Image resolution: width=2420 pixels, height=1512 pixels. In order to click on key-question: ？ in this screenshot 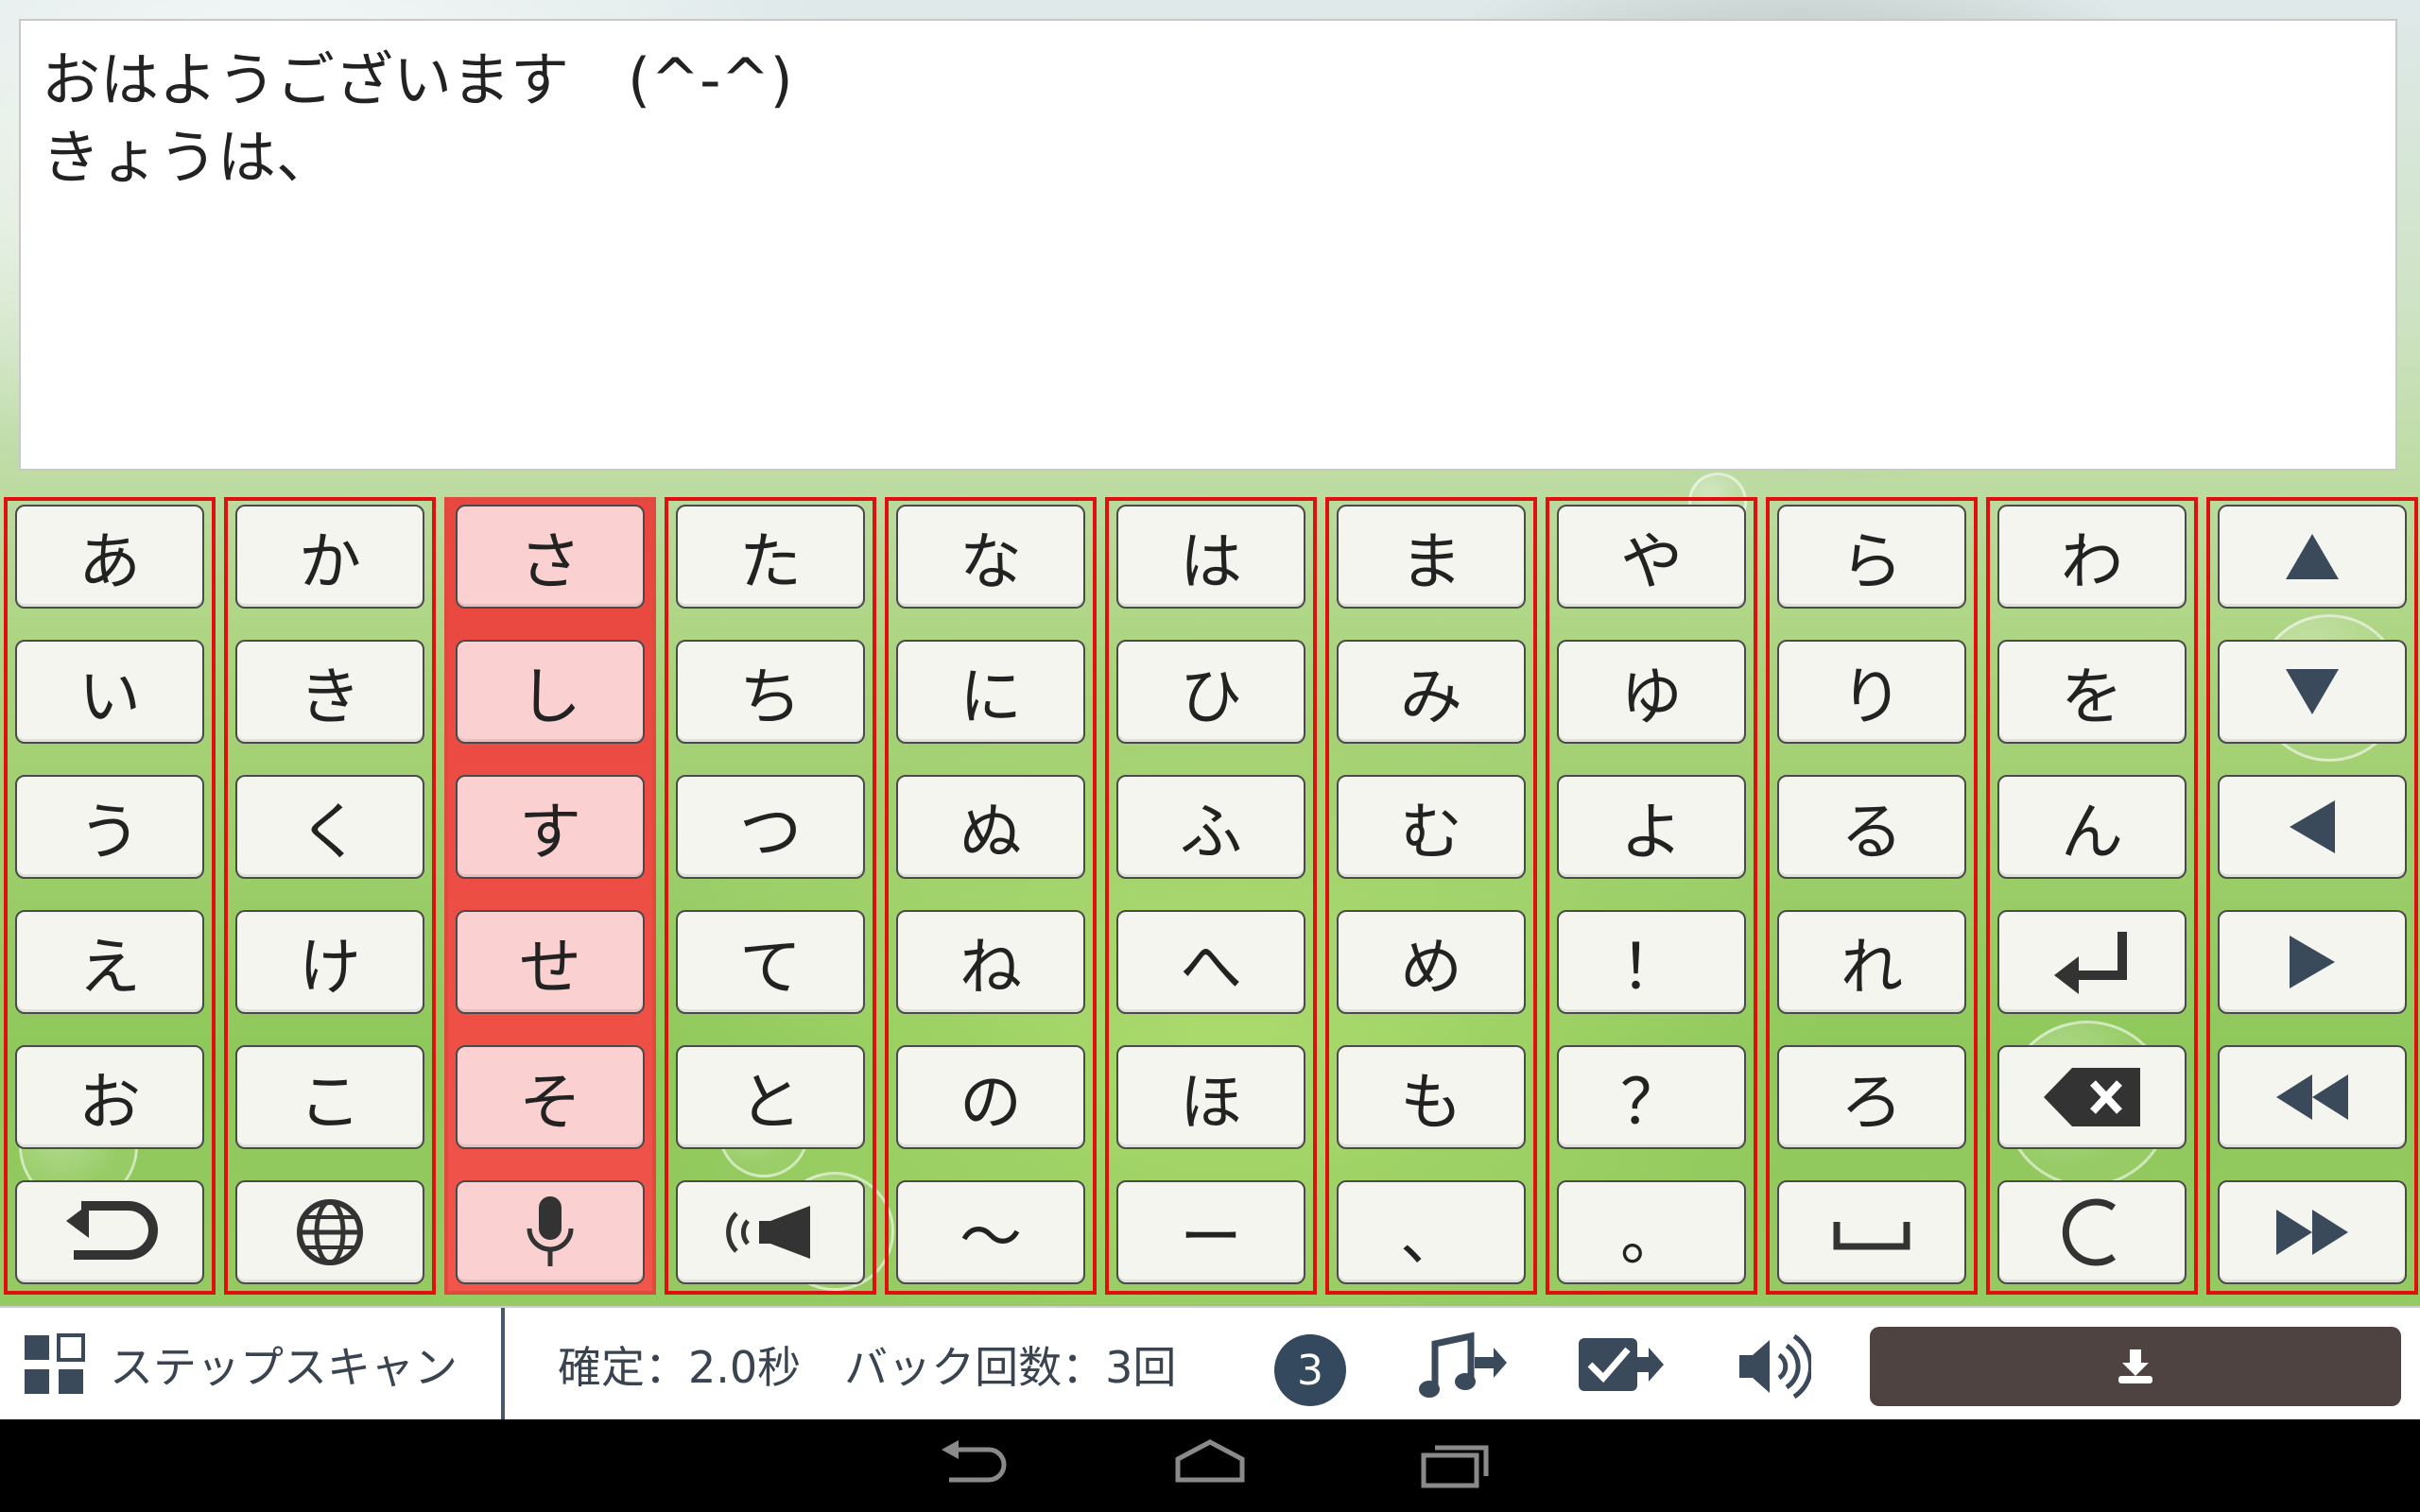, I will do `click(1651, 1097)`.